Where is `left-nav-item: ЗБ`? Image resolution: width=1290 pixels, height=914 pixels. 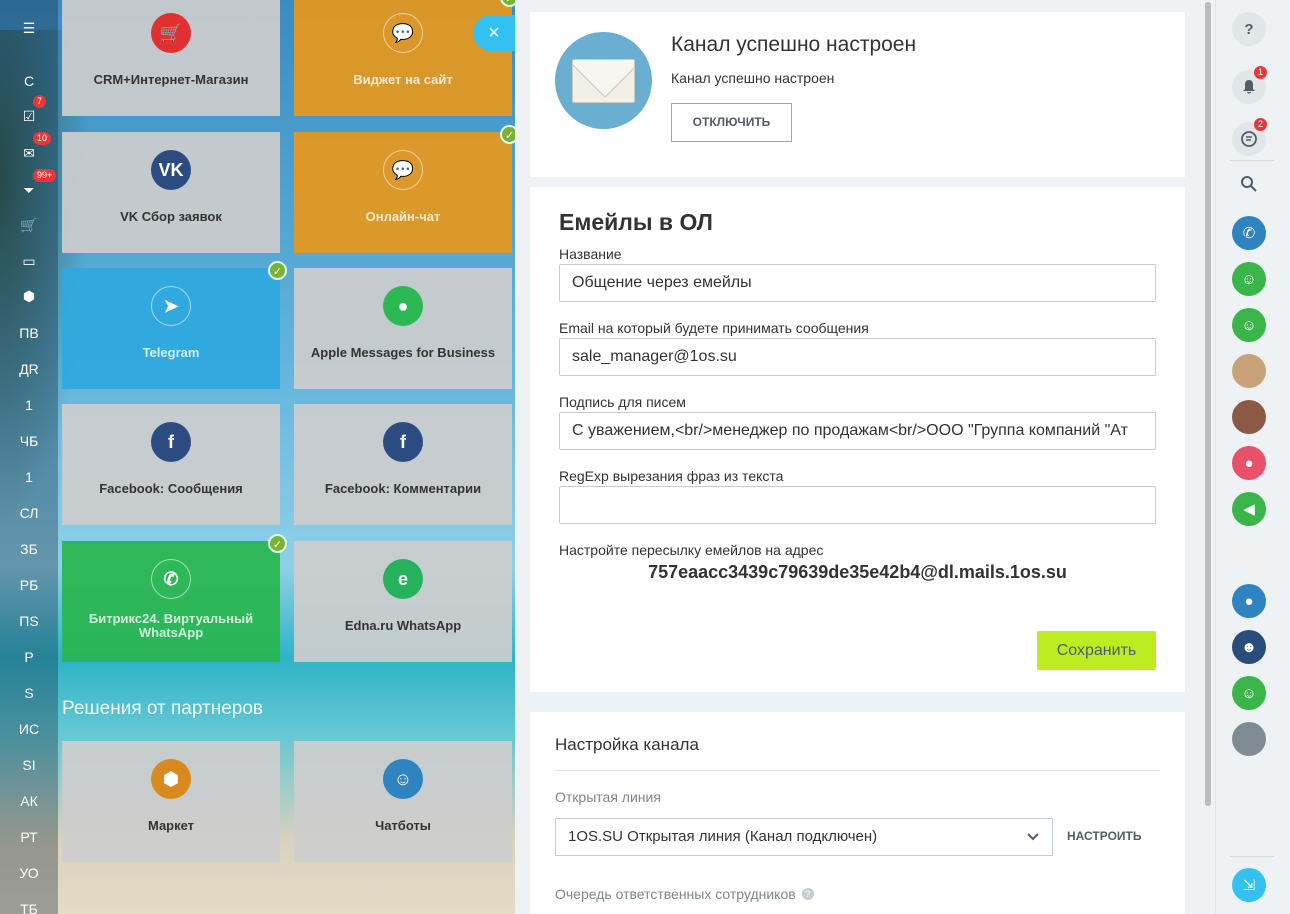
left-nav-item: ЗБ is located at coordinates (29, 549).